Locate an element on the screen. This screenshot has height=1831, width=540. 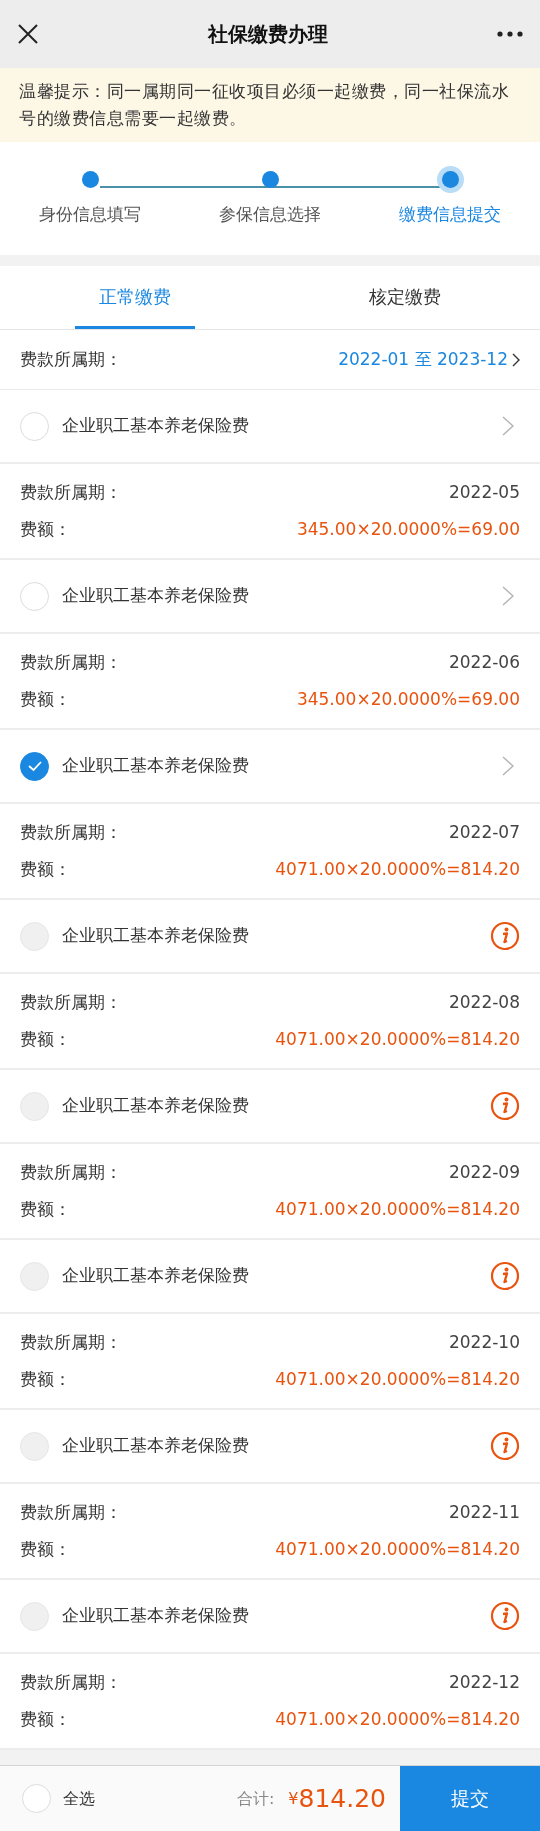
step-label: 缴费信息提交 is located at coordinates (450, 214).